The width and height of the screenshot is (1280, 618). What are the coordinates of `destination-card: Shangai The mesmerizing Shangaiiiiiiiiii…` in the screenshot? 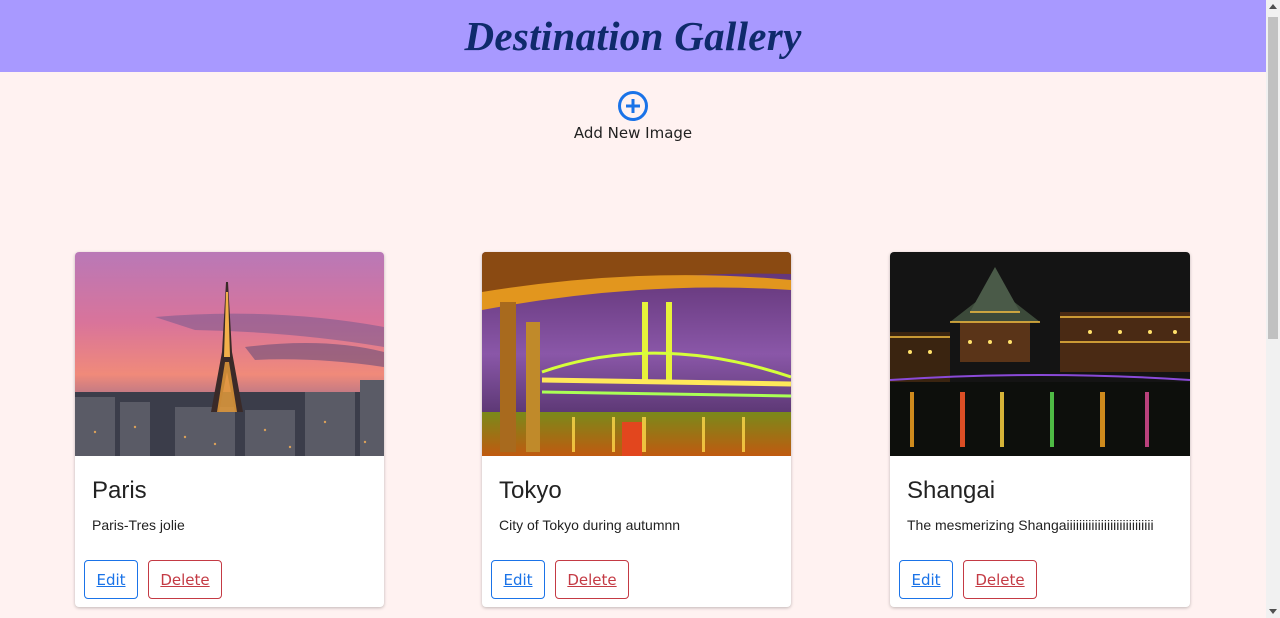 It's located at (1040, 429).